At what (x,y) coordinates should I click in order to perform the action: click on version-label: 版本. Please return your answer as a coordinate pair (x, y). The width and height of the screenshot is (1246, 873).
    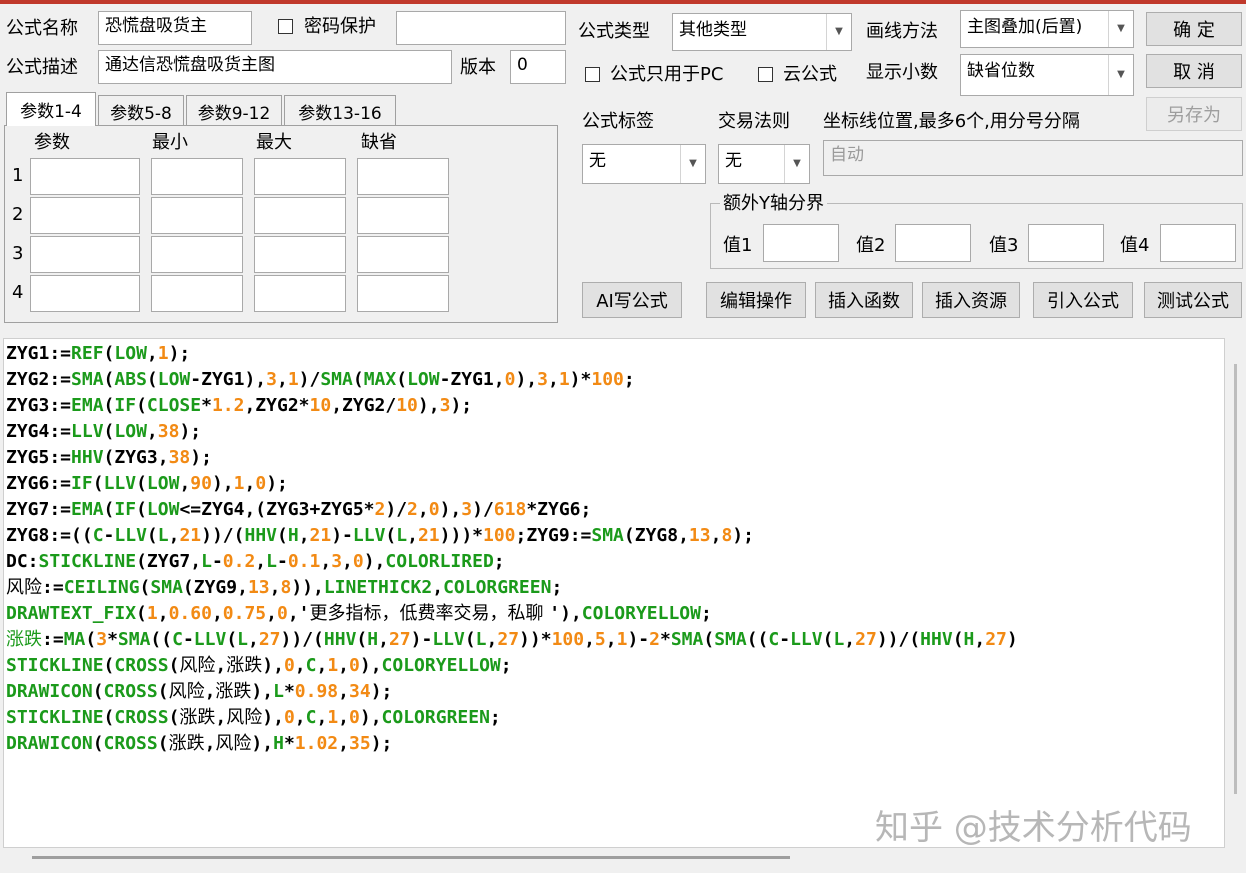
    Looking at the image, I should click on (478, 67).